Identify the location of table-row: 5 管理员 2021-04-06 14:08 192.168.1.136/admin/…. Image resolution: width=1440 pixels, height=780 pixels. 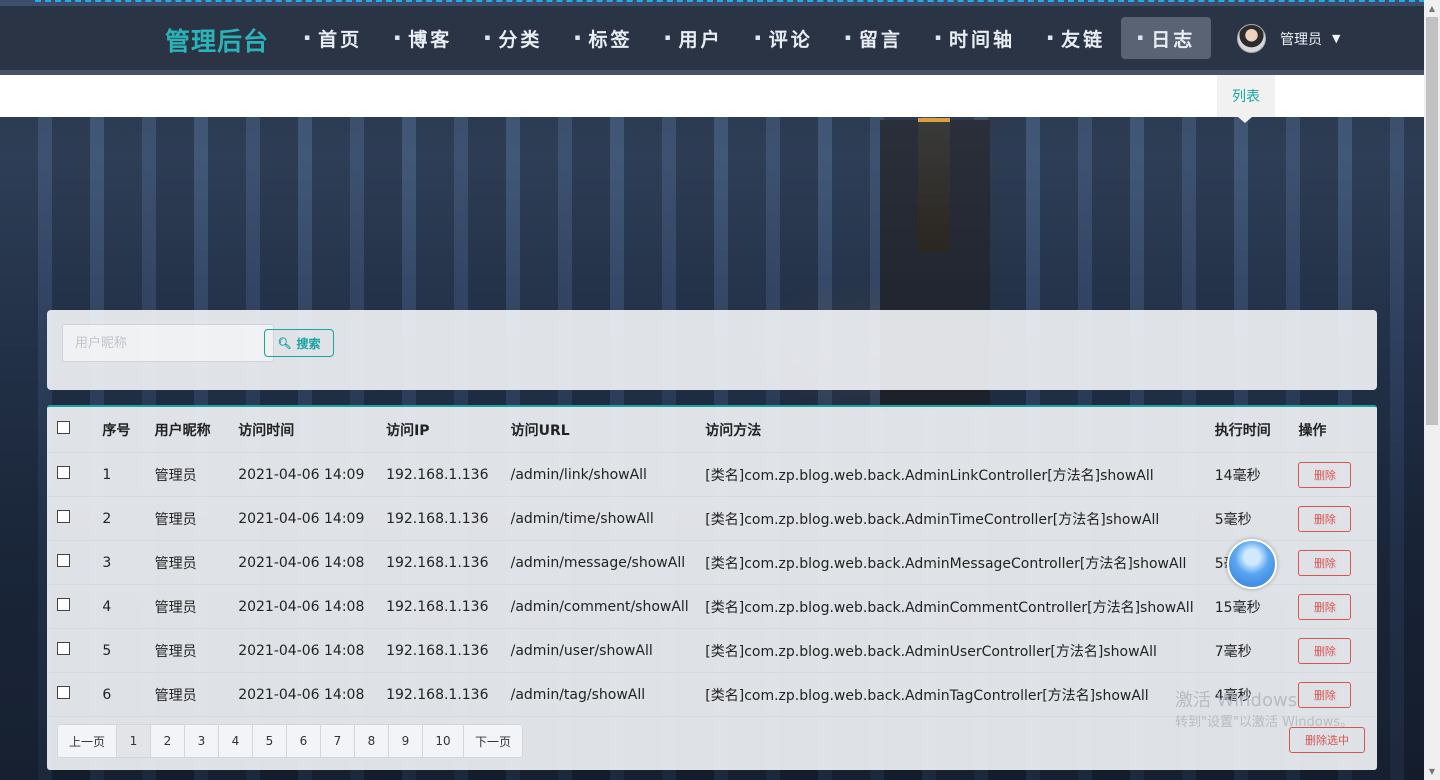
(712, 650).